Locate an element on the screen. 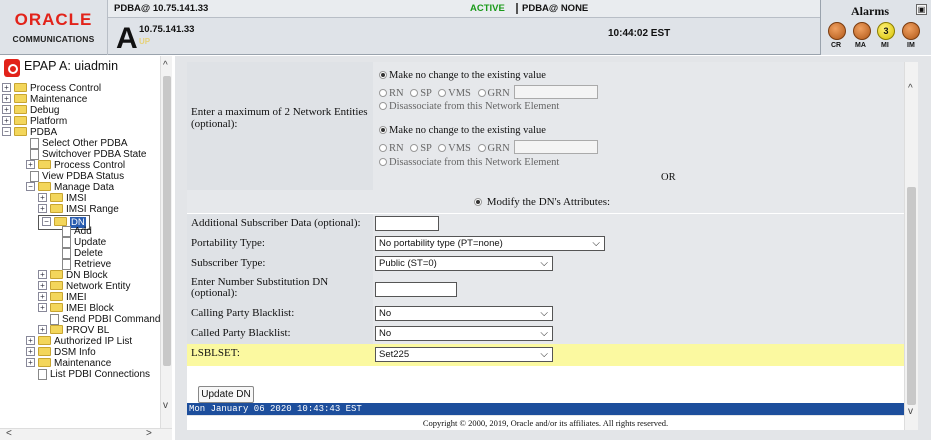 The height and width of the screenshot is (440, 931). ne1-nochange-option: Make no change to the existing value is located at coordinates (462, 75).